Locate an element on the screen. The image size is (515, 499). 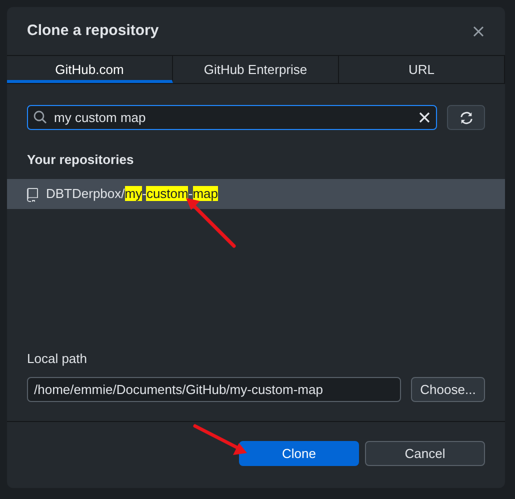
refresh-icon is located at coordinates (466, 117).